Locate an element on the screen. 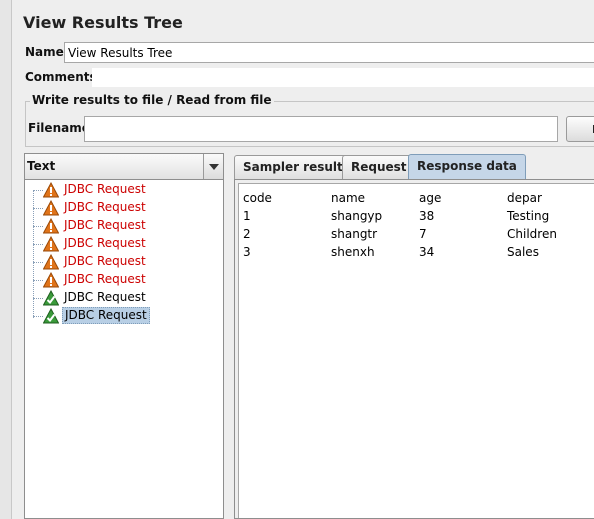 The height and width of the screenshot is (519, 594). response-cell: Sales is located at coordinates (523, 252).